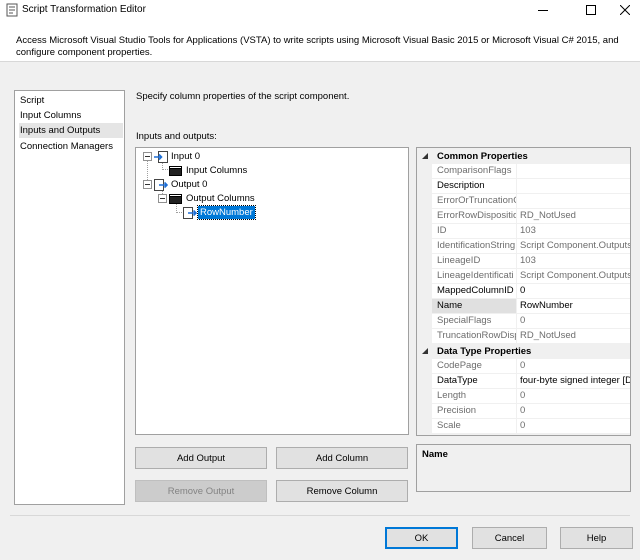 This screenshot has height=560, width=640. Describe the element at coordinates (320, 10) in the screenshot. I see `title-bar: Script Transformation Editor` at that location.